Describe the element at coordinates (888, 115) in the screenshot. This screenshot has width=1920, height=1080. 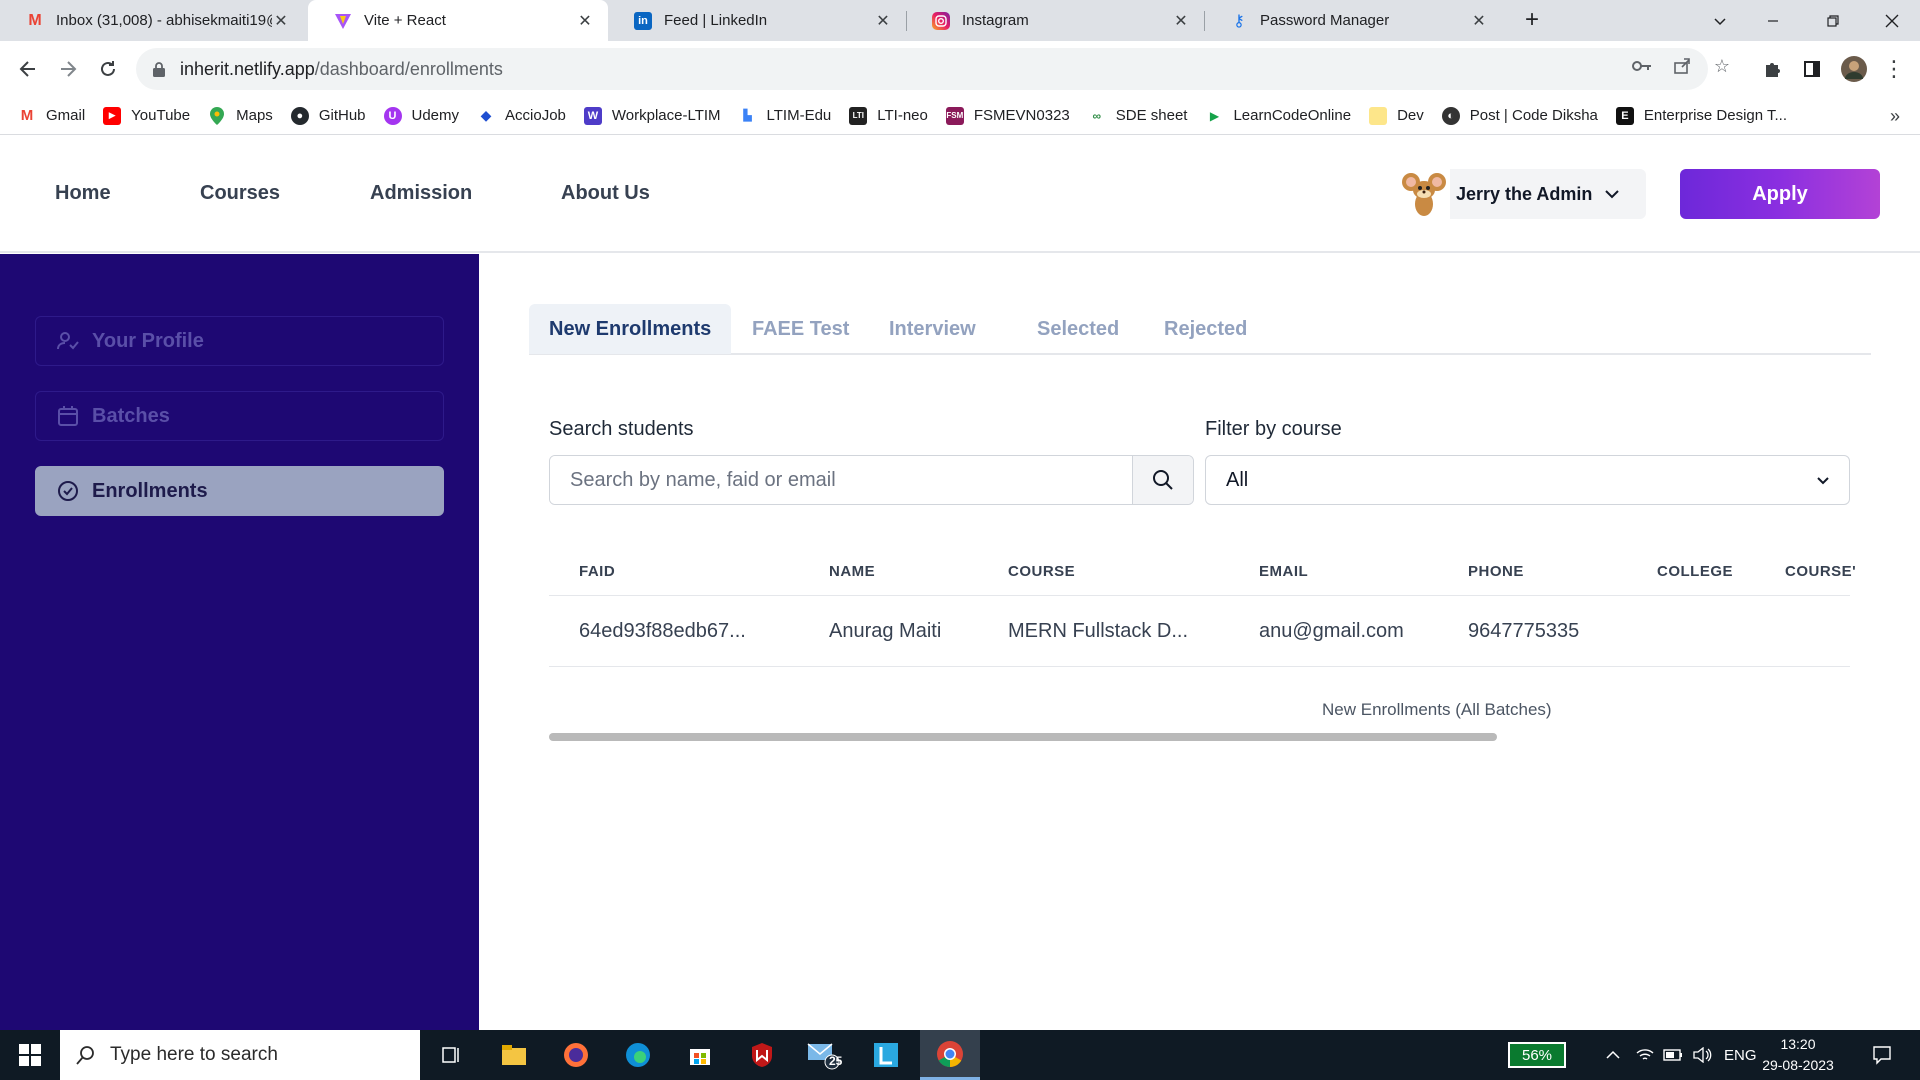
I see `bookmark-lti-neo: LTI LTI-neo` at that location.